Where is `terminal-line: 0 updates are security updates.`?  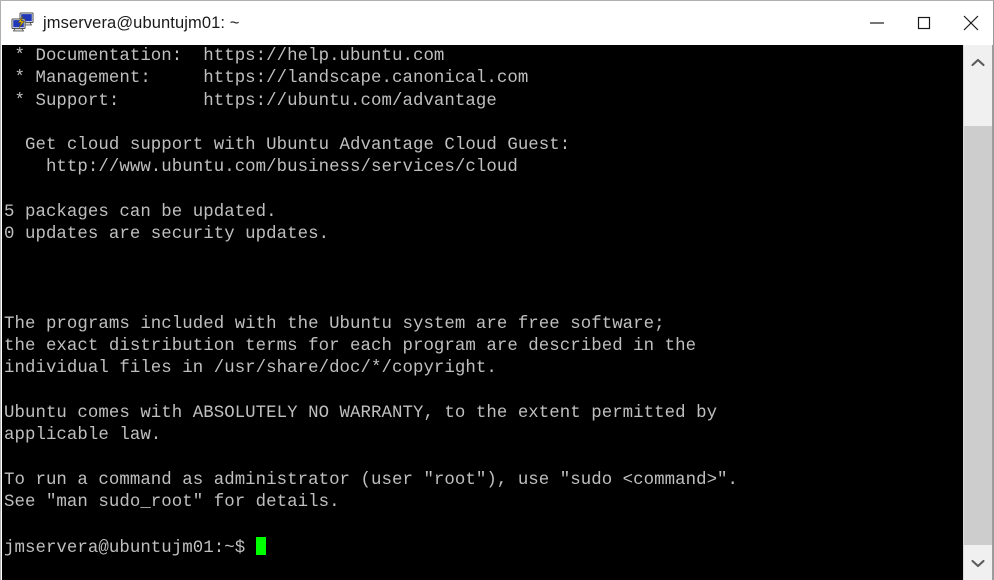
terminal-line: 0 updates are security updates. is located at coordinates (167, 235).